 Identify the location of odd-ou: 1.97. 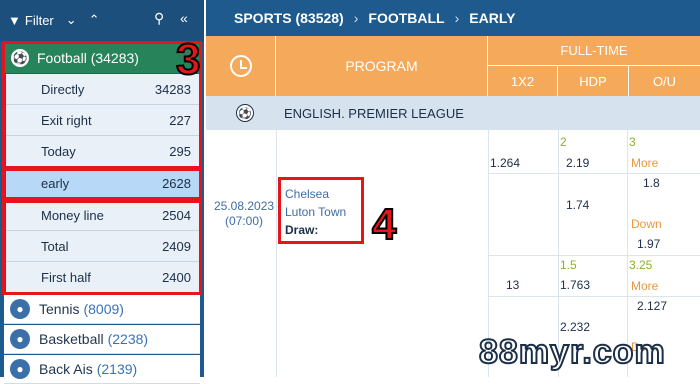
(648, 244).